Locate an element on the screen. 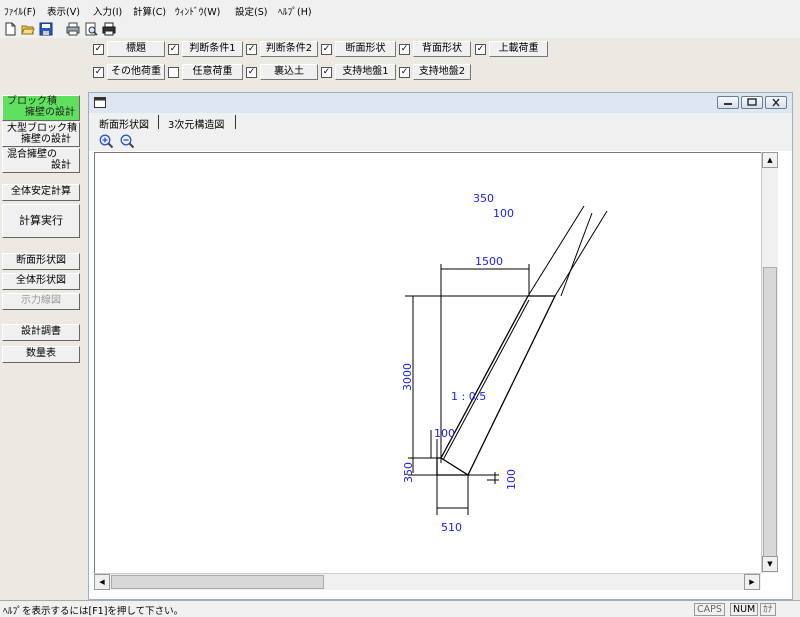 Image resolution: width=800 pixels, height=617 pixels. horizontal-scrollbar: ◀ ▶ is located at coordinates (427, 581).